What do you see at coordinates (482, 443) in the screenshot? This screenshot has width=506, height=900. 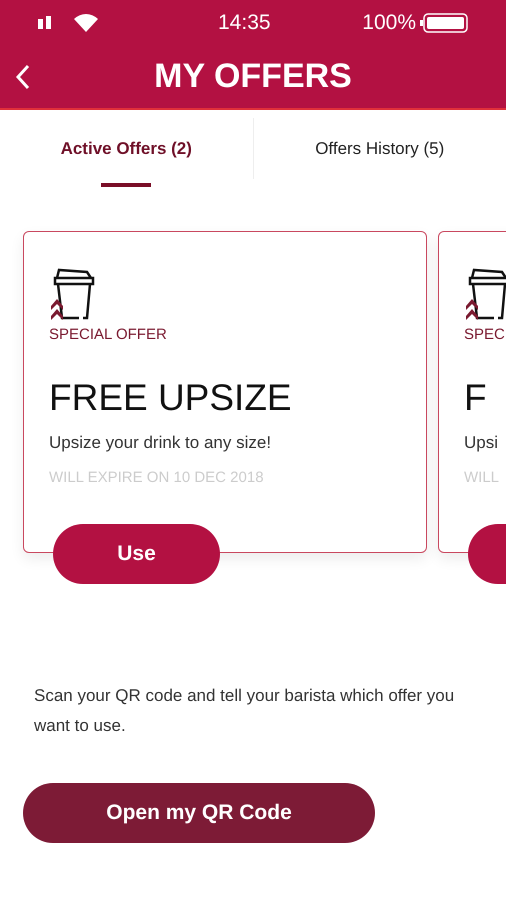 I see `offer-description: Upsi` at bounding box center [482, 443].